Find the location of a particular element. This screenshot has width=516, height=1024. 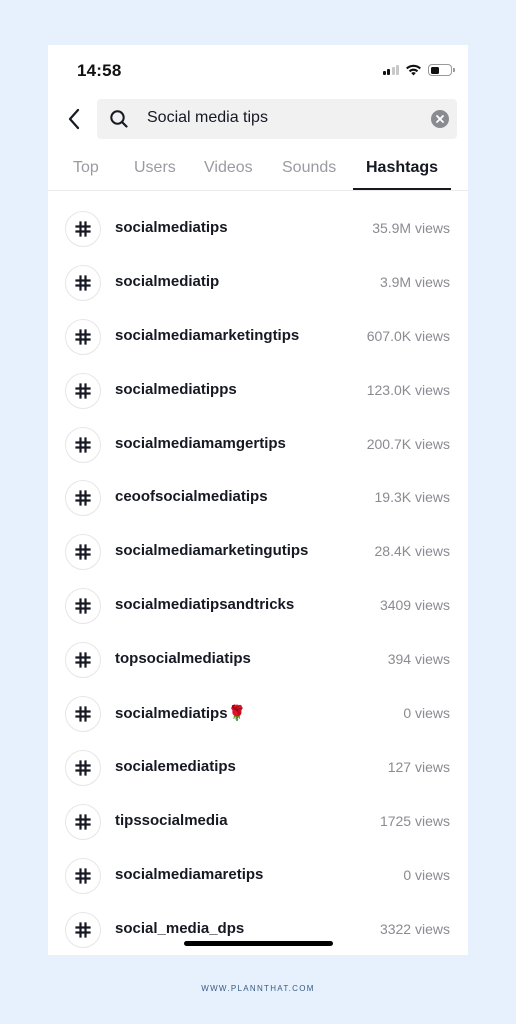

hashtag-row: socialmediatips🌹 0 views is located at coordinates (258, 714).